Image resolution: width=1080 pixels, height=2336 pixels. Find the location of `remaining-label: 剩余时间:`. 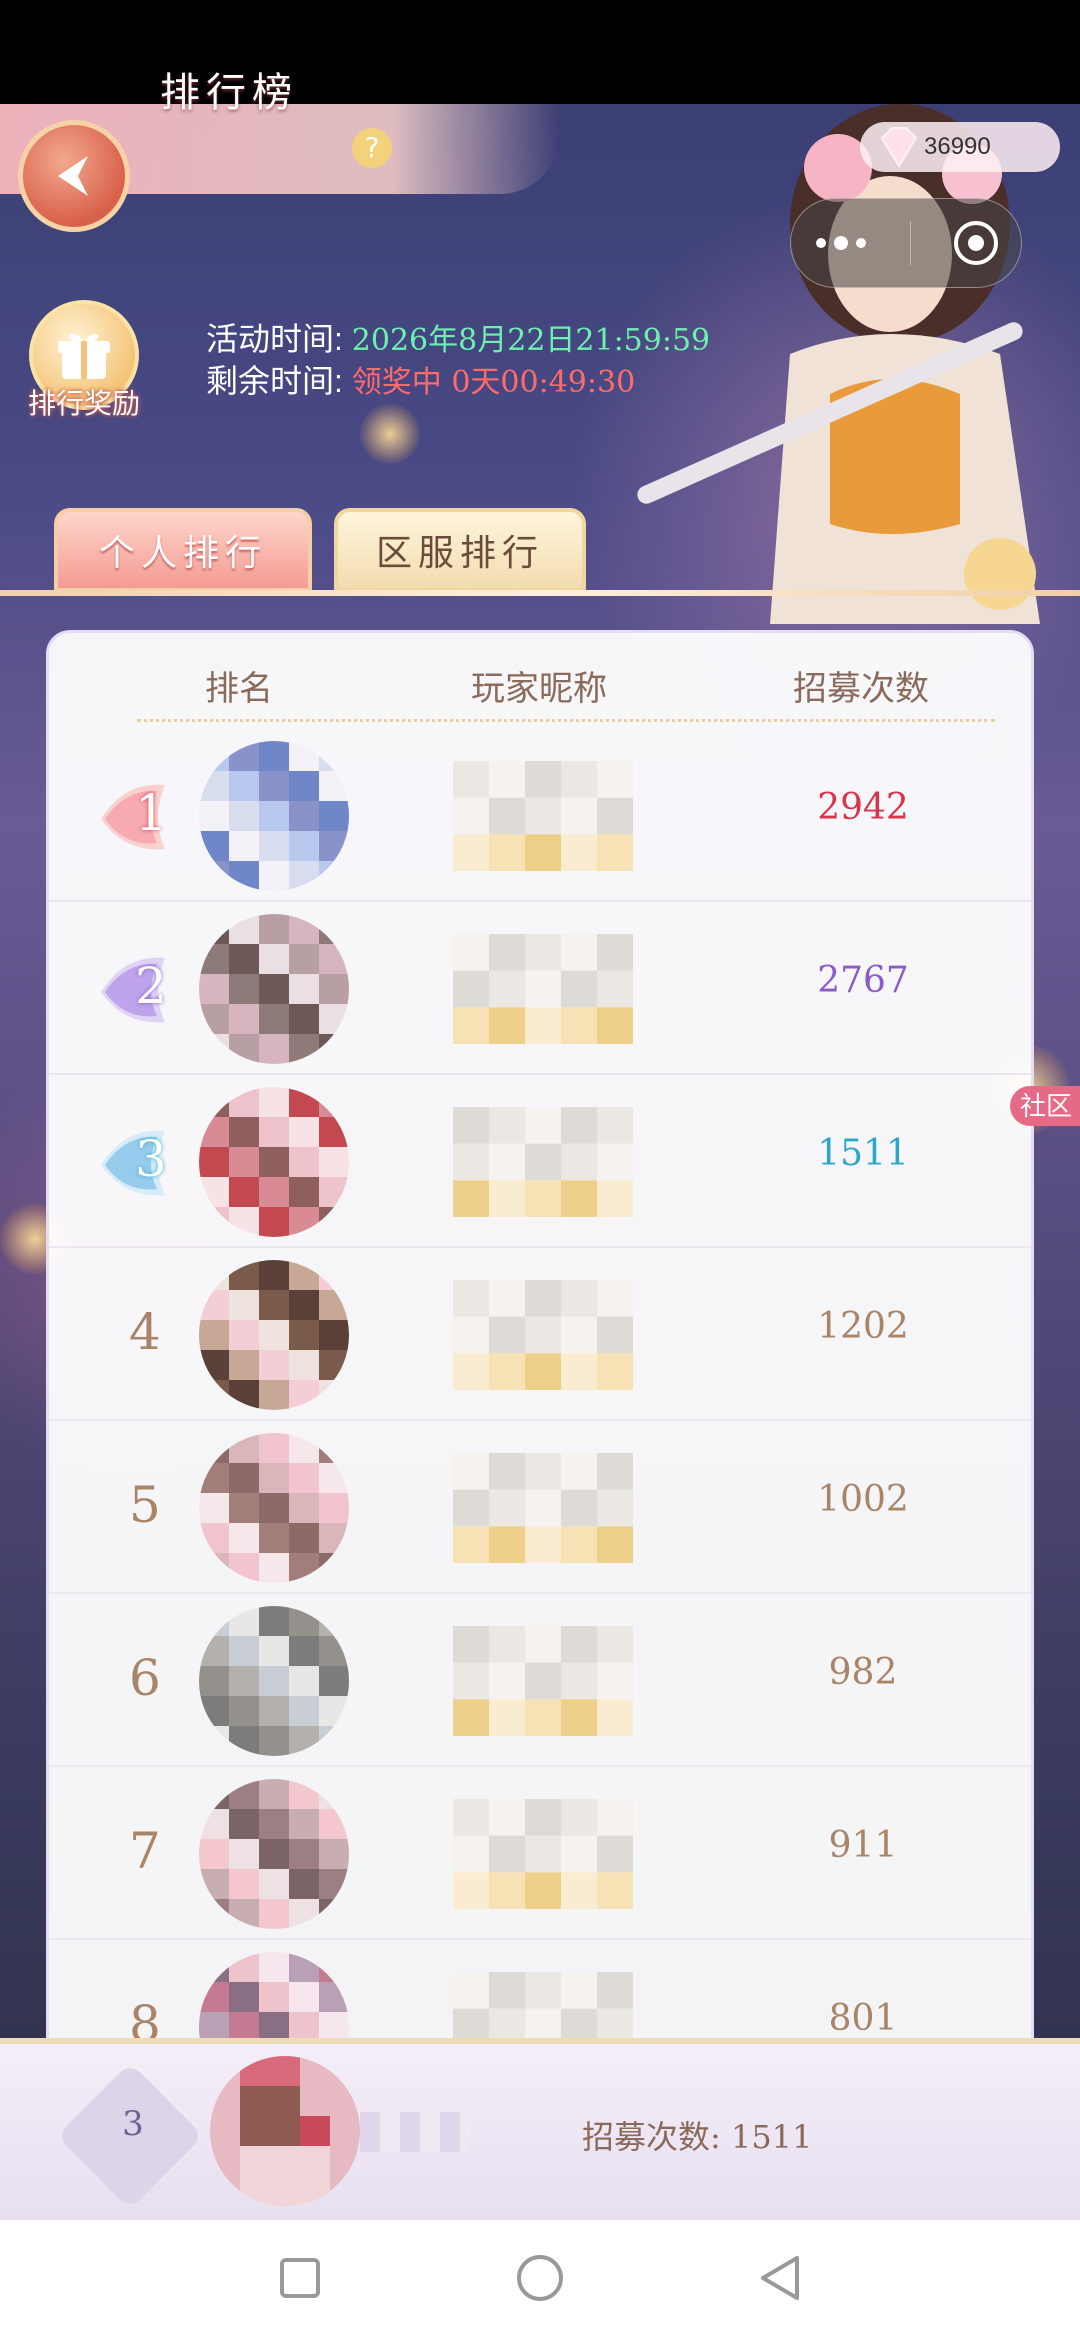

remaining-label: 剩余时间: is located at coordinates (274, 381).